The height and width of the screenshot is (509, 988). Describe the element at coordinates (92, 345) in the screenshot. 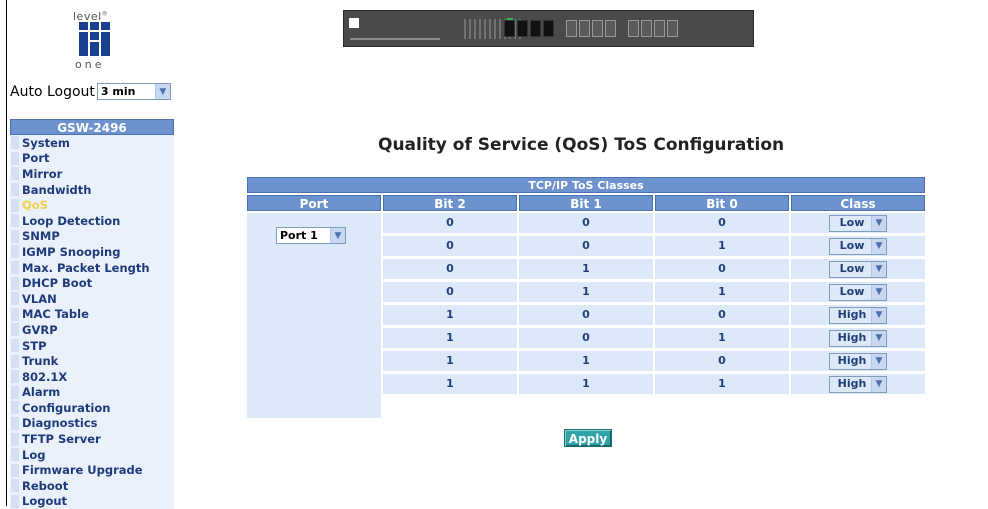

I see `sidebar-item-stp: STP` at that location.